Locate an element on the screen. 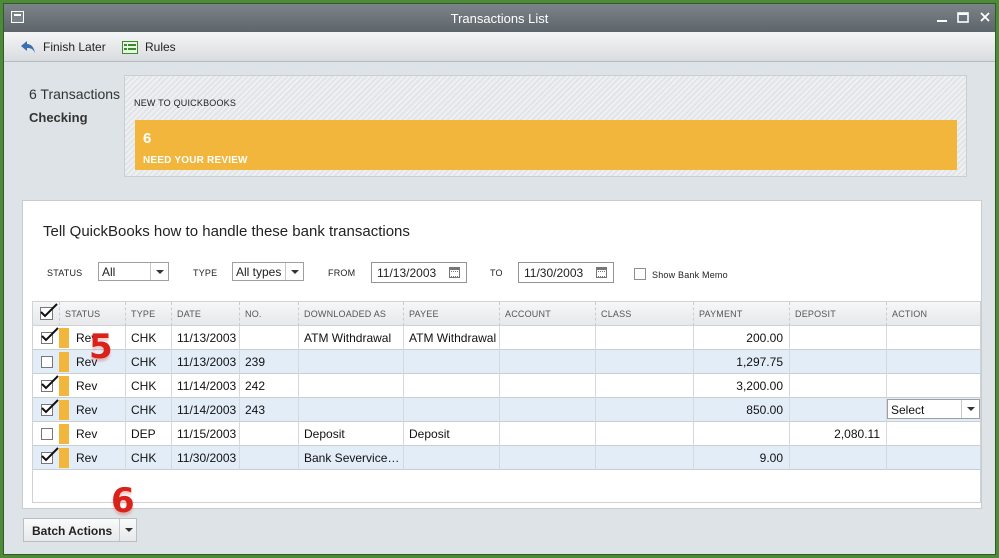  action-dropdown: Select is located at coordinates (933, 409).